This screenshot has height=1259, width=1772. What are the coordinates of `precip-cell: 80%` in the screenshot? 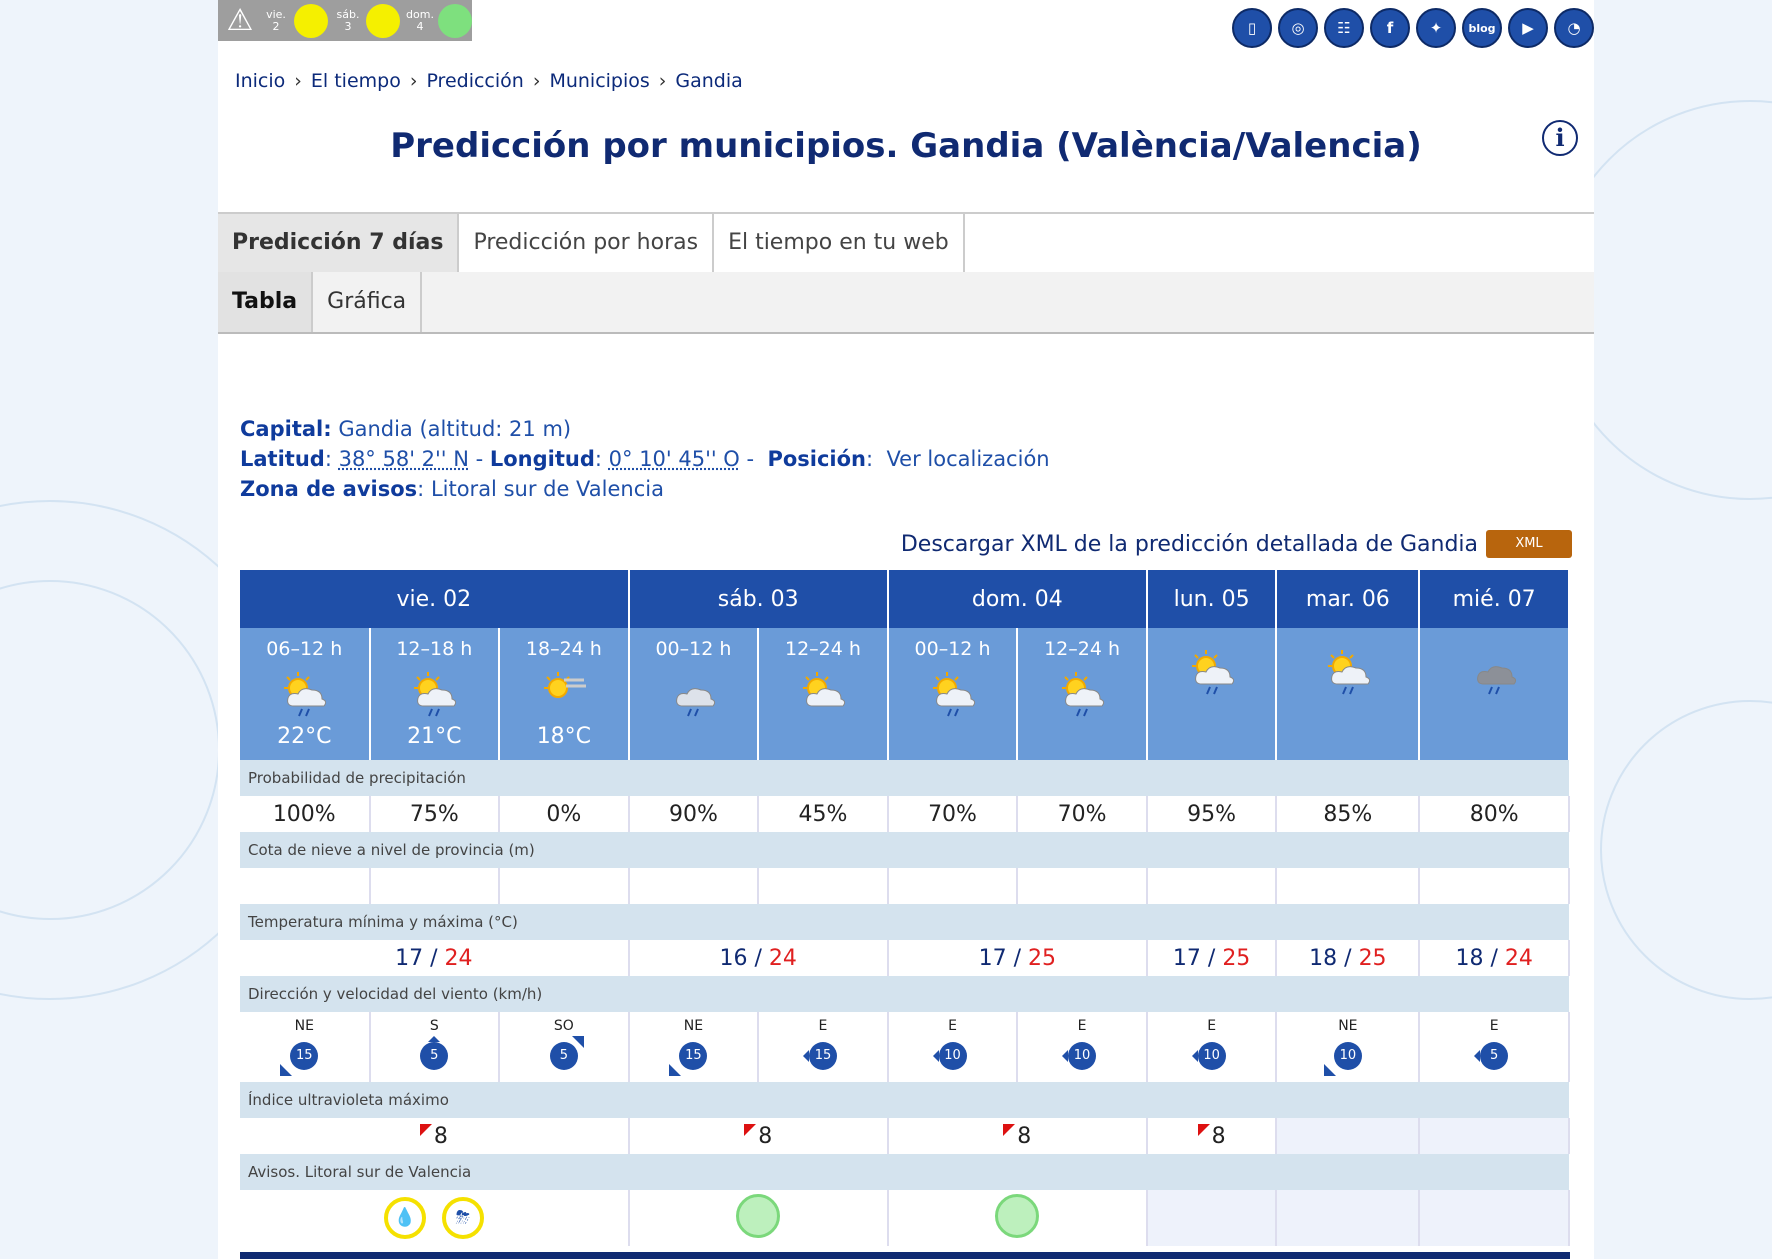 It's located at (1494, 814).